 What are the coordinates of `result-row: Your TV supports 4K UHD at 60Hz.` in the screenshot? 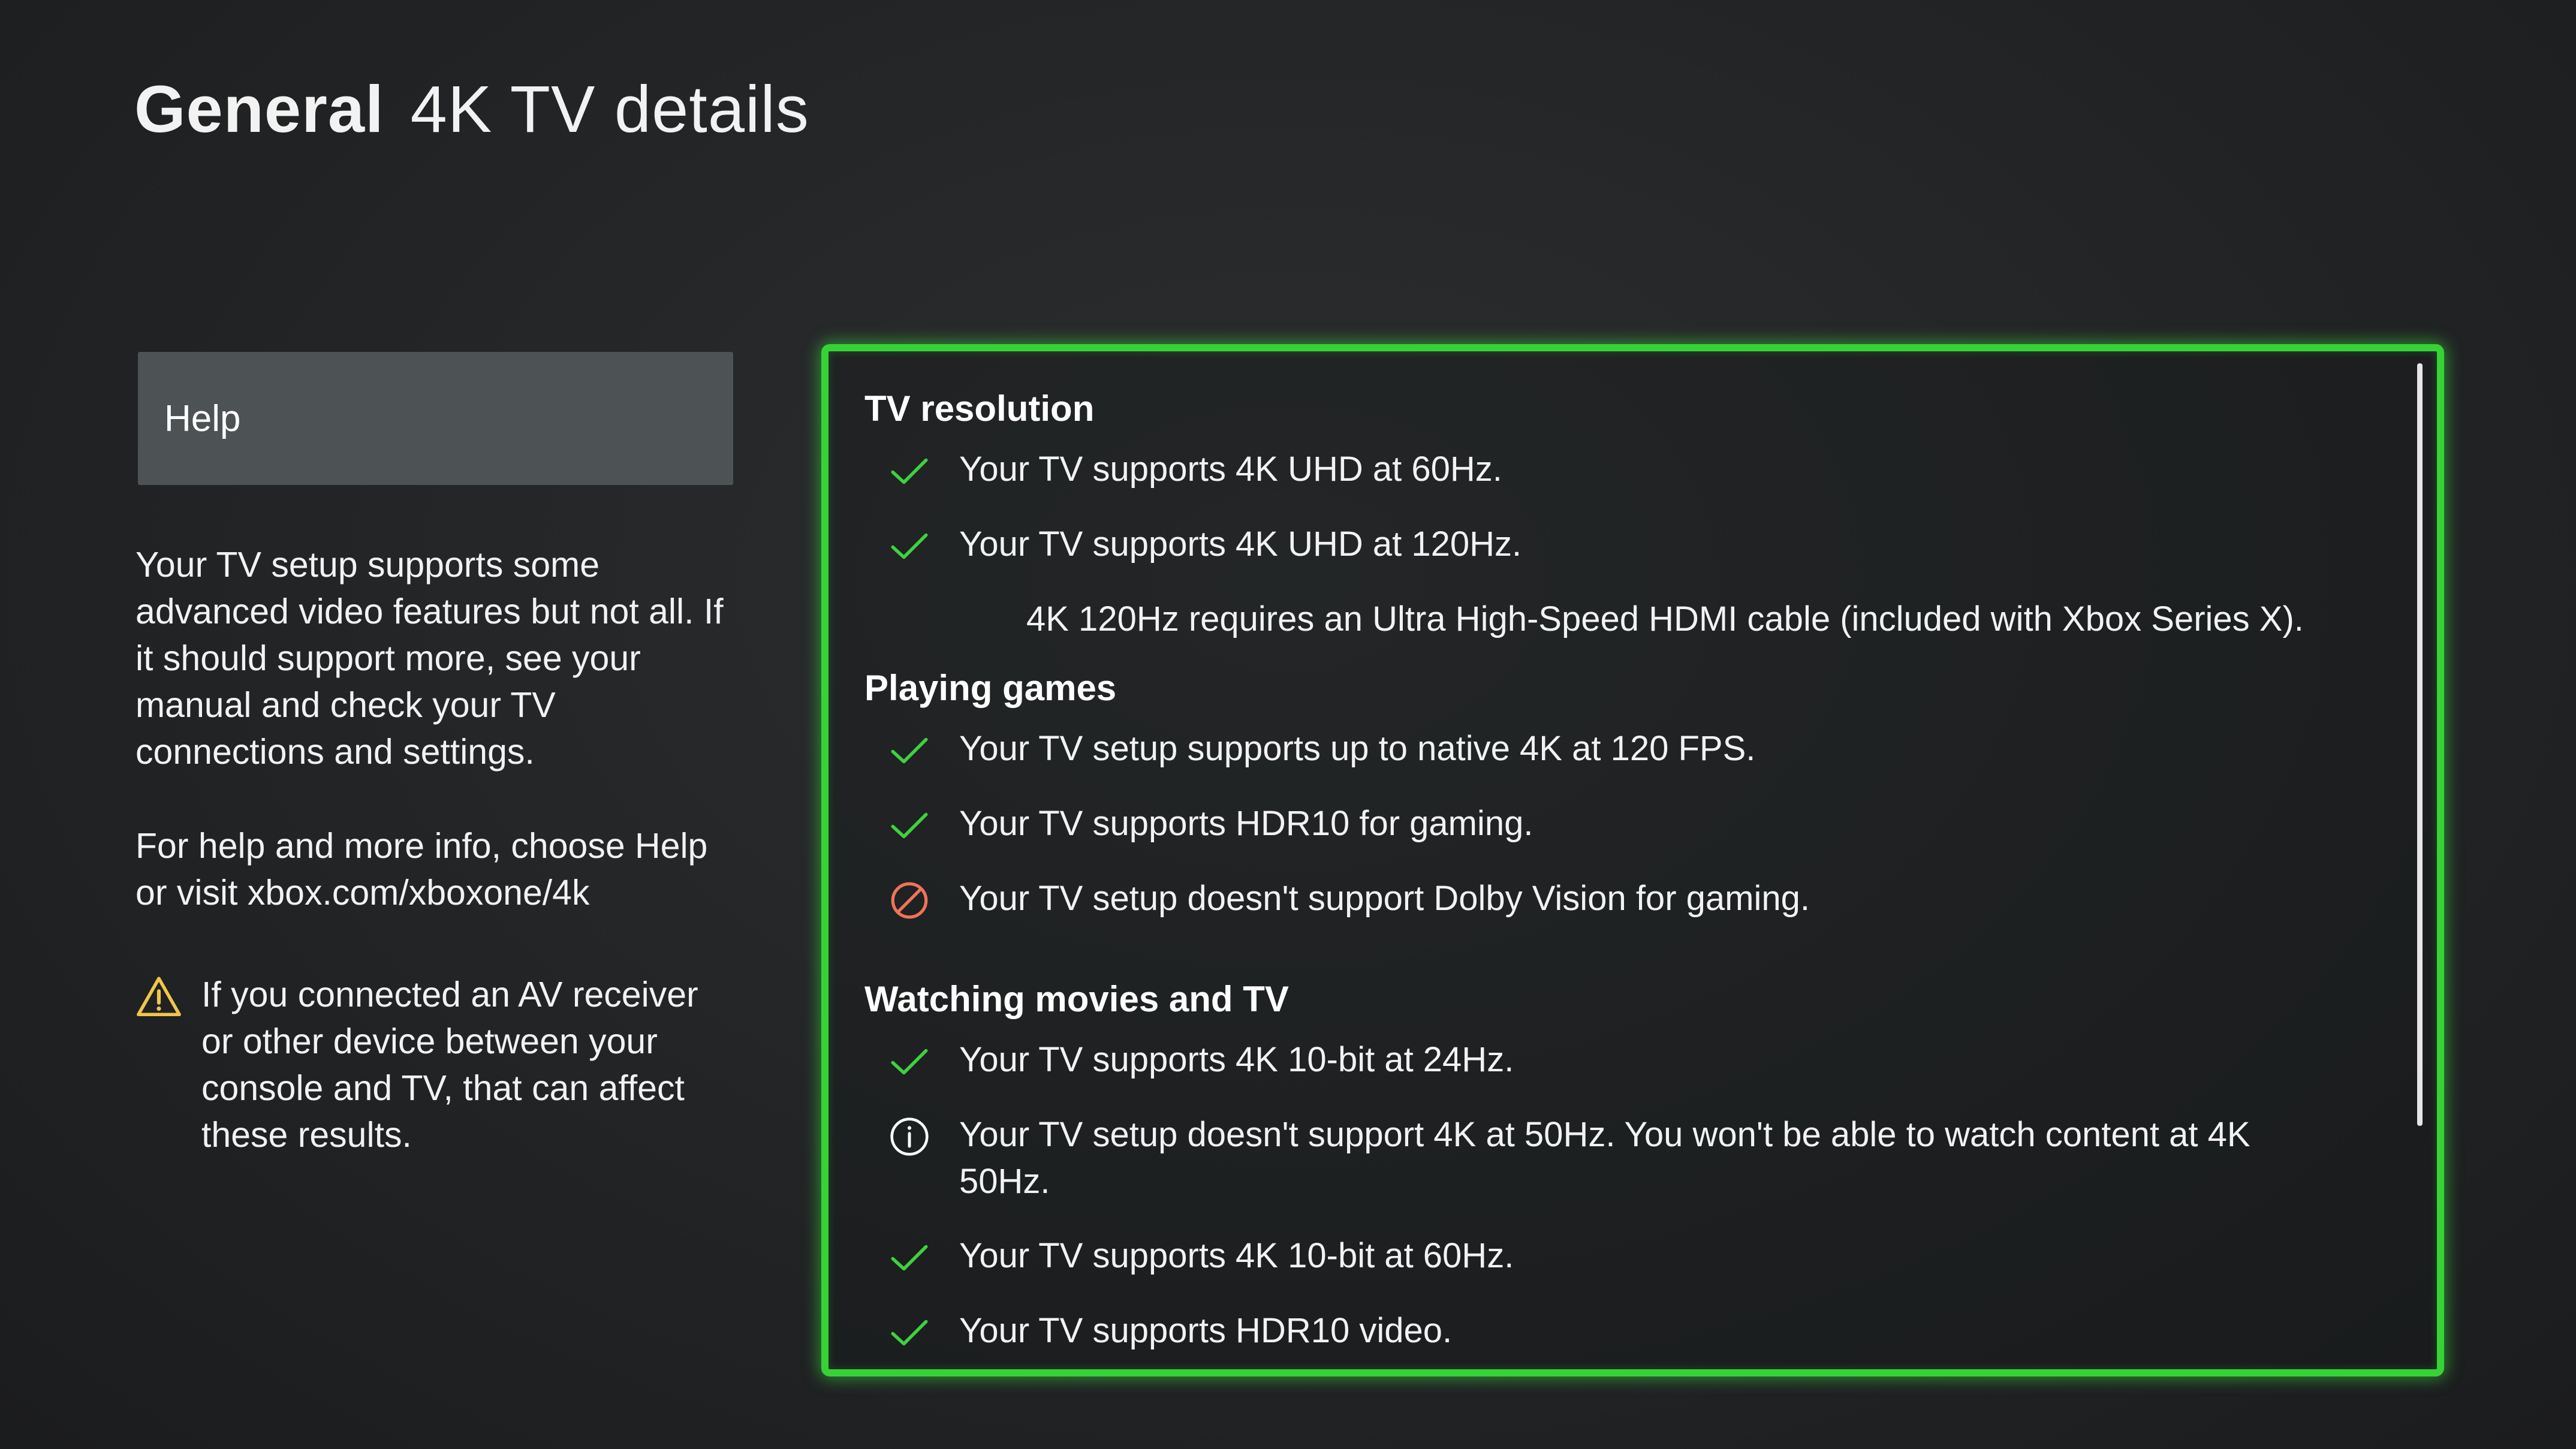 It's located at (1637, 469).